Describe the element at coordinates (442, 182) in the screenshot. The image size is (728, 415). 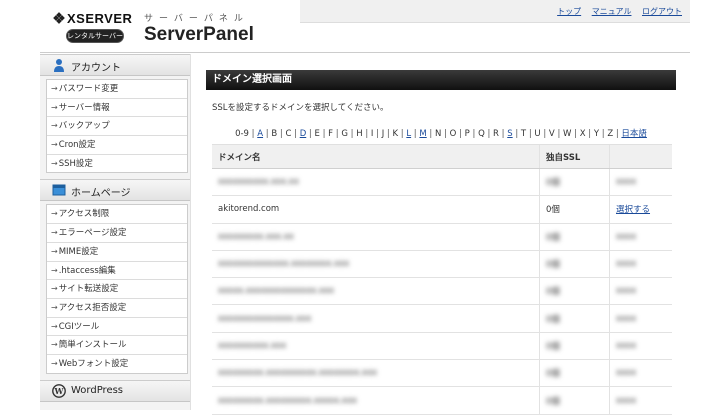
I see `table-row-redacted: xxxxxxxxxx.xxx.xx 0個 xxxx` at that location.